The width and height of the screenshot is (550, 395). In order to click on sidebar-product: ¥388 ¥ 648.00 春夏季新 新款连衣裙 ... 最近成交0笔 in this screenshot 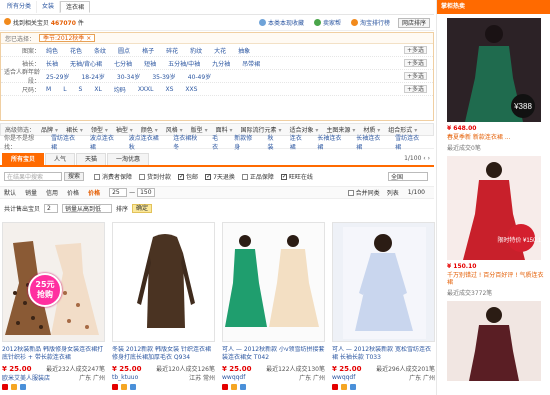, I will do `click(493, 83)`.